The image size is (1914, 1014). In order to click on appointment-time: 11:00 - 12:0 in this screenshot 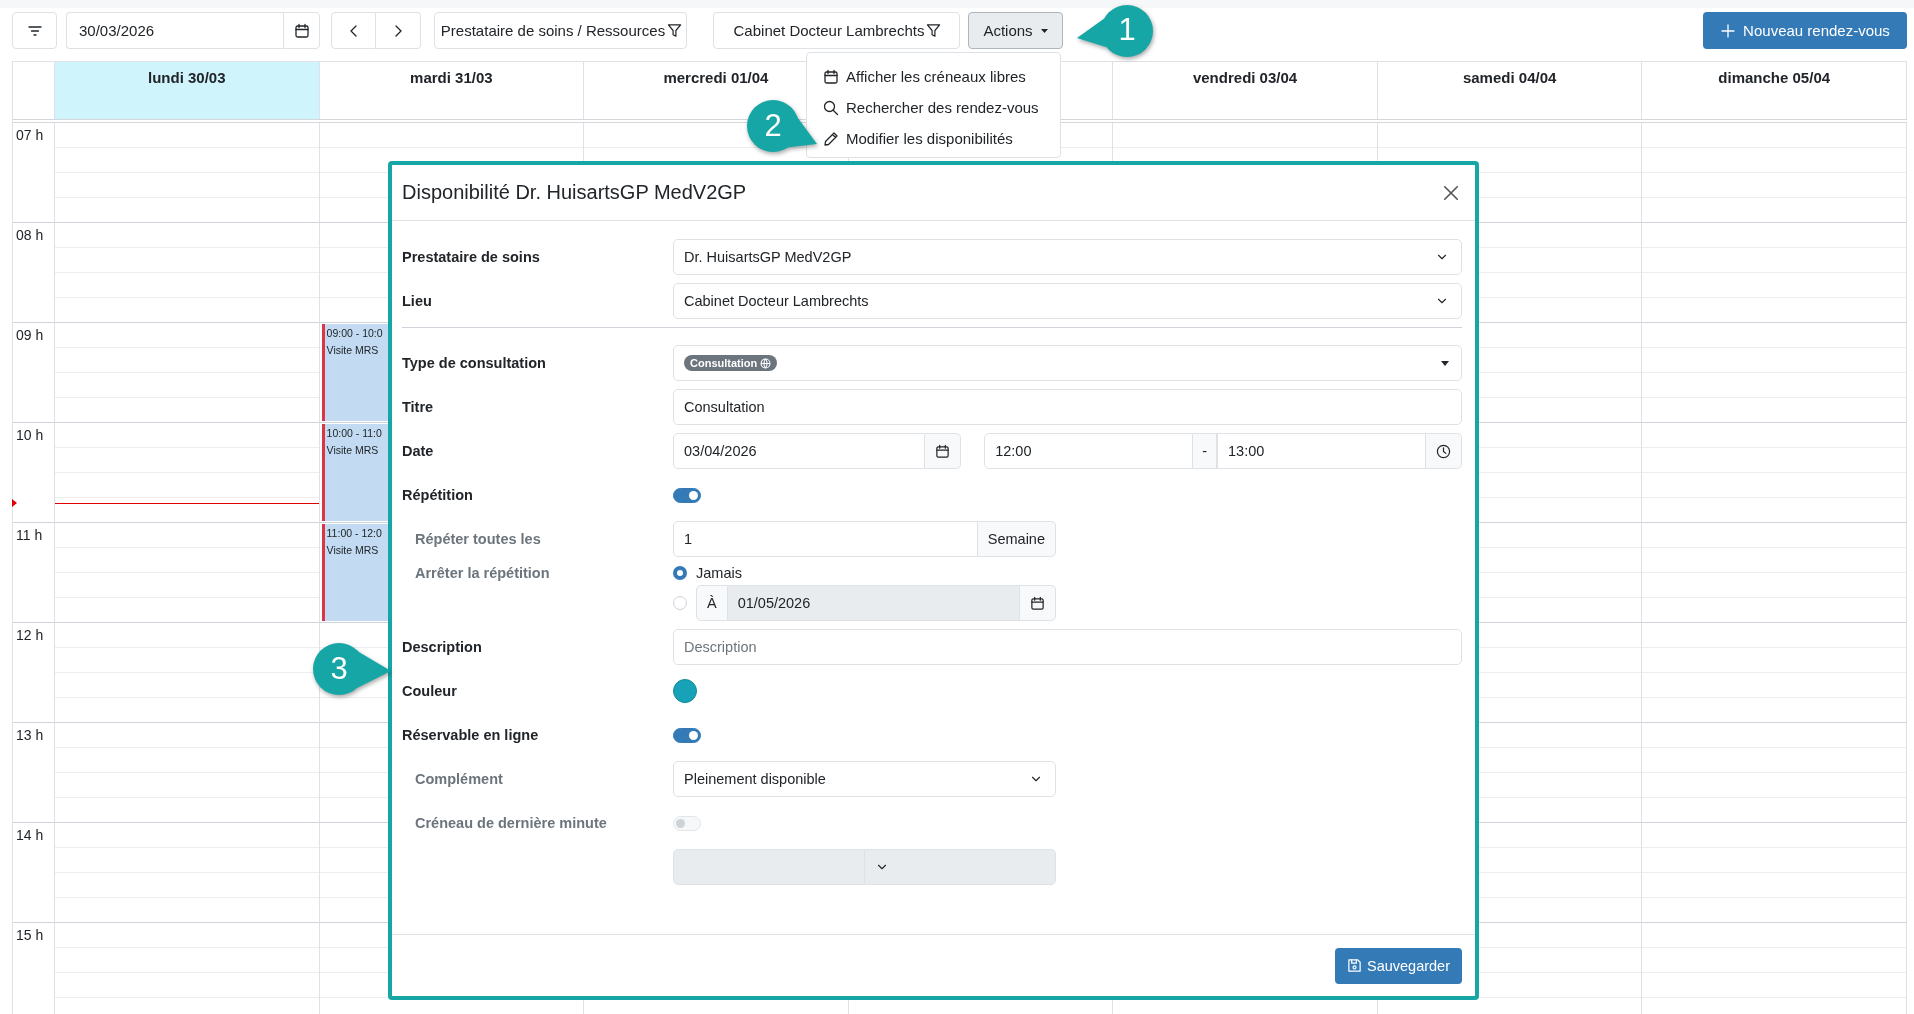, I will do `click(354, 533)`.